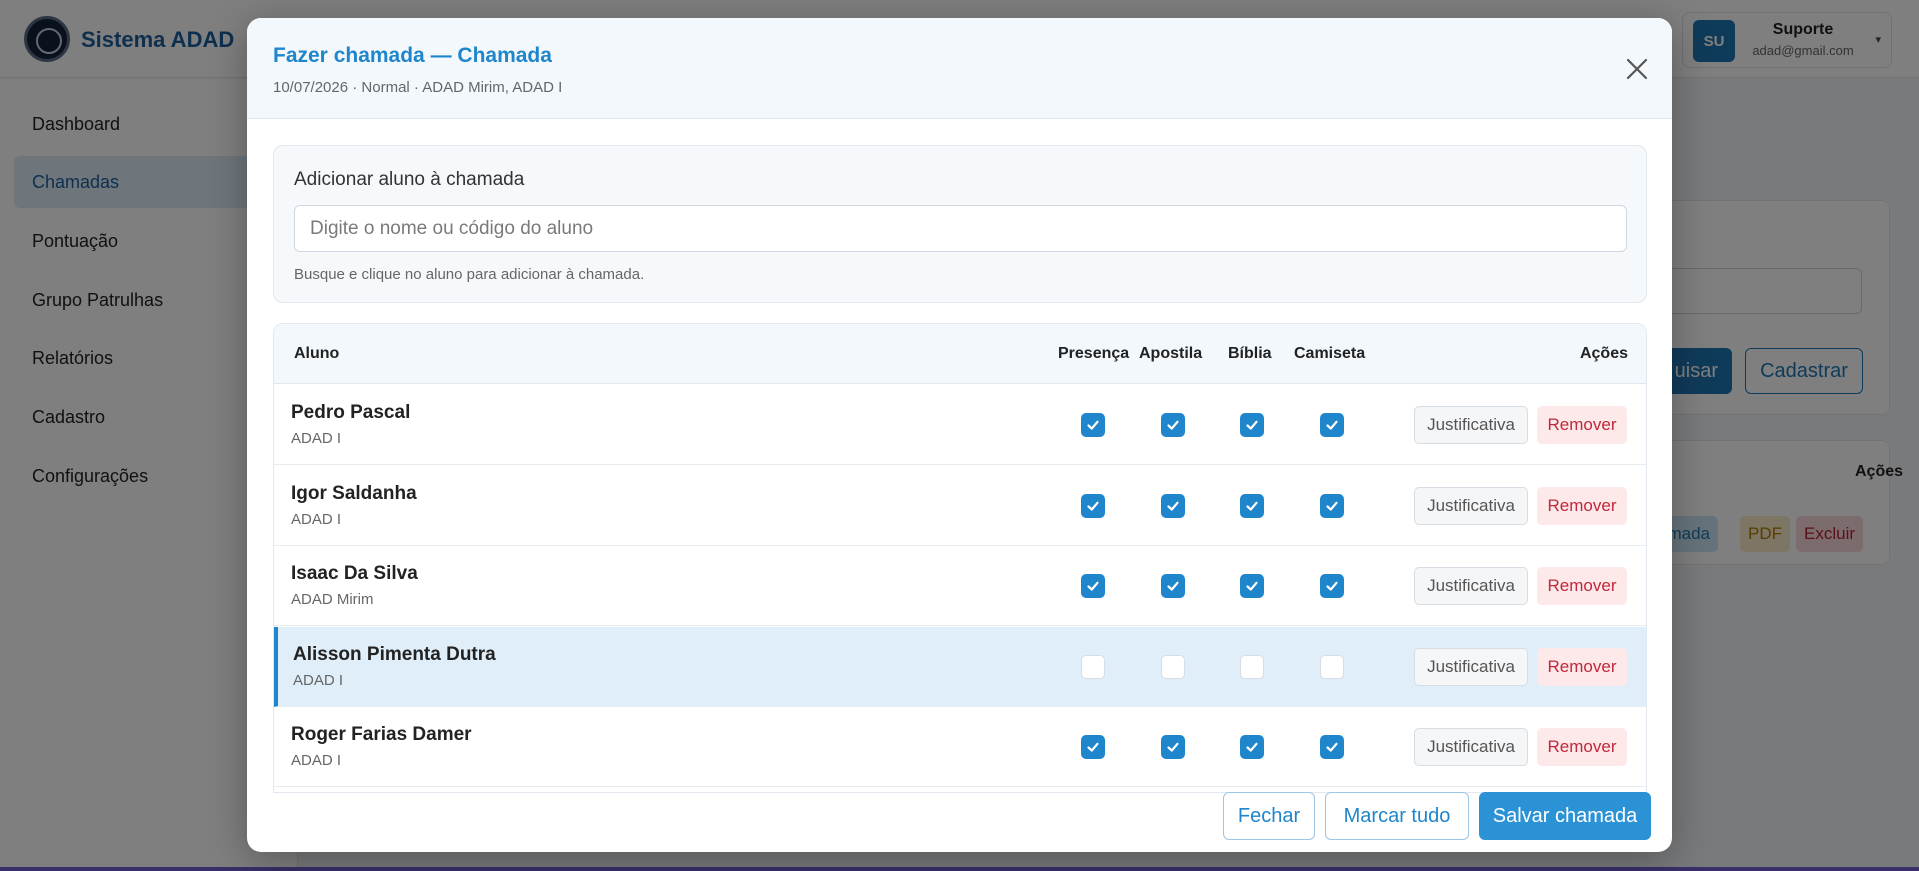 The height and width of the screenshot is (871, 1919). What do you see at coordinates (351, 412) in the screenshot?
I see `student-name: Pedro Pascal` at bounding box center [351, 412].